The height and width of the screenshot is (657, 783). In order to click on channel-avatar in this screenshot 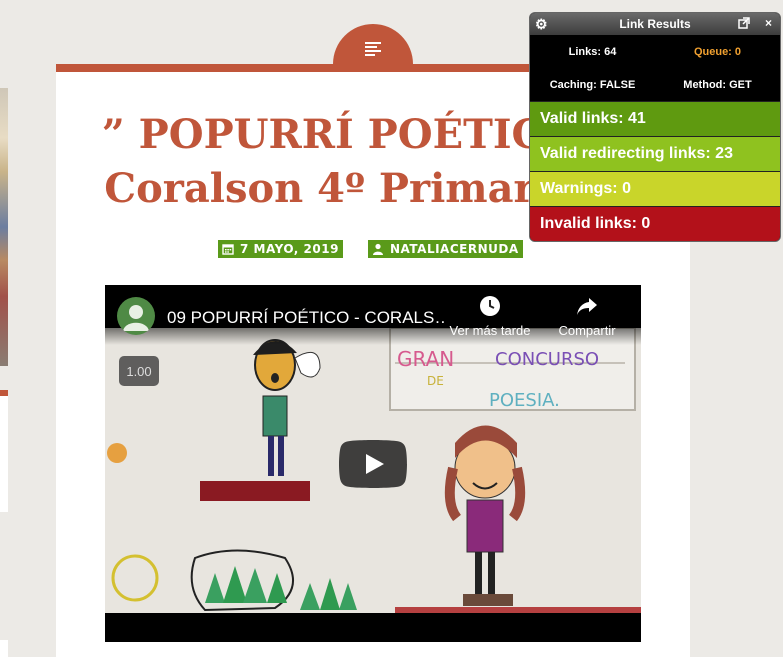, I will do `click(136, 316)`.